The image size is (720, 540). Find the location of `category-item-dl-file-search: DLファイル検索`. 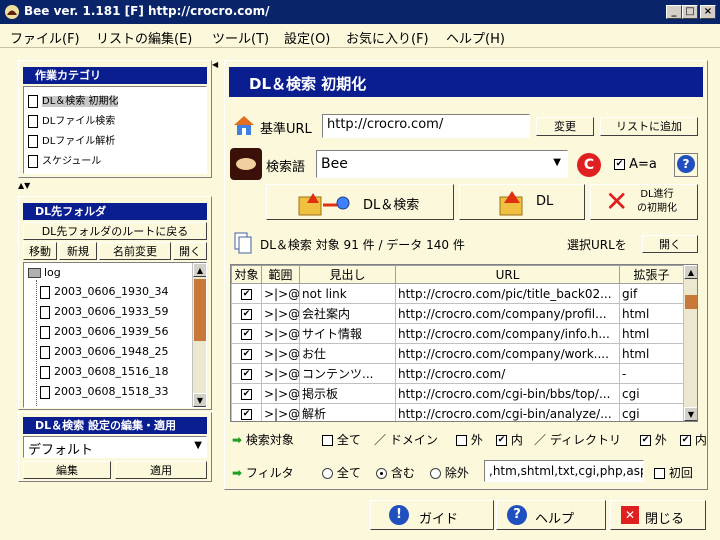

category-item-dl-file-search: DLファイル検索 is located at coordinates (71, 120).